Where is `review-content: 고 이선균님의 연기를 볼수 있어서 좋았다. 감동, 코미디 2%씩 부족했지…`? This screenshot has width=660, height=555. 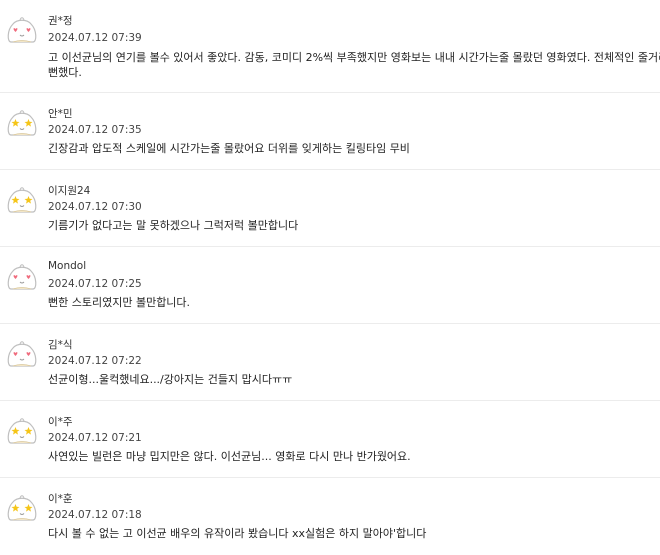
review-content: 고 이선균님의 연기를 볼수 있어서 좋았다. 감동, 코미디 2%씩 부족했지… is located at coordinates (354, 65).